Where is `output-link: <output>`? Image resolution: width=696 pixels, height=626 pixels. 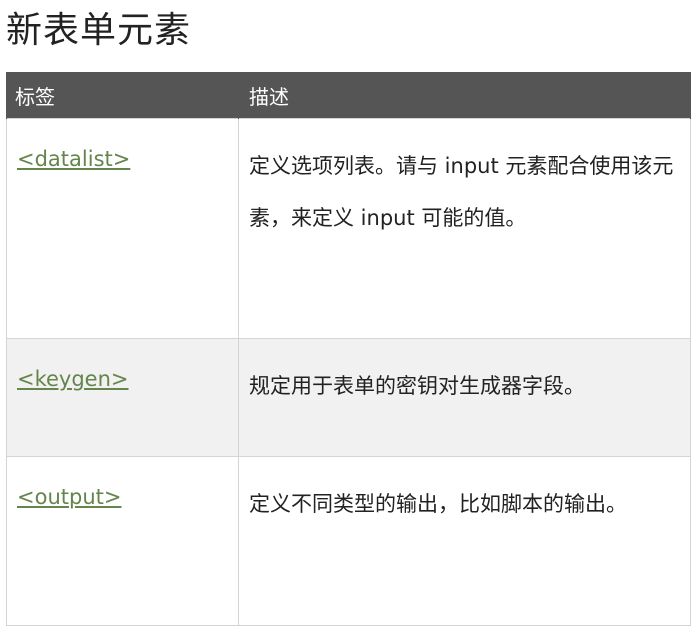
output-link: <output> is located at coordinates (69, 497).